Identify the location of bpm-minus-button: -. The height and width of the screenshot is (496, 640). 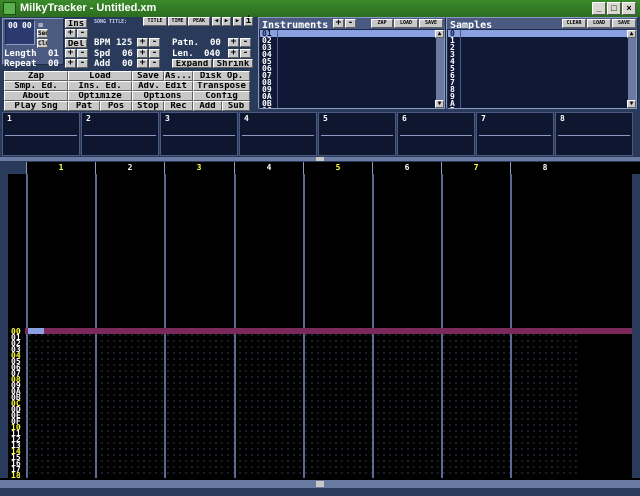
(154, 42).